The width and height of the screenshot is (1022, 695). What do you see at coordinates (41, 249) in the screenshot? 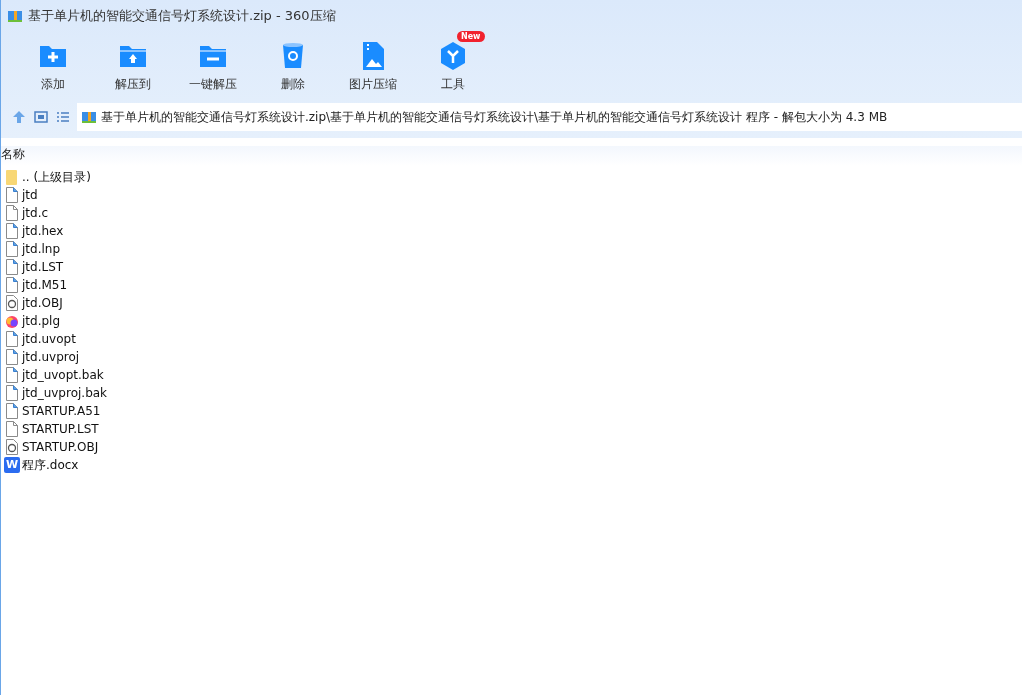
I see `file-name: jtd.lnp` at bounding box center [41, 249].